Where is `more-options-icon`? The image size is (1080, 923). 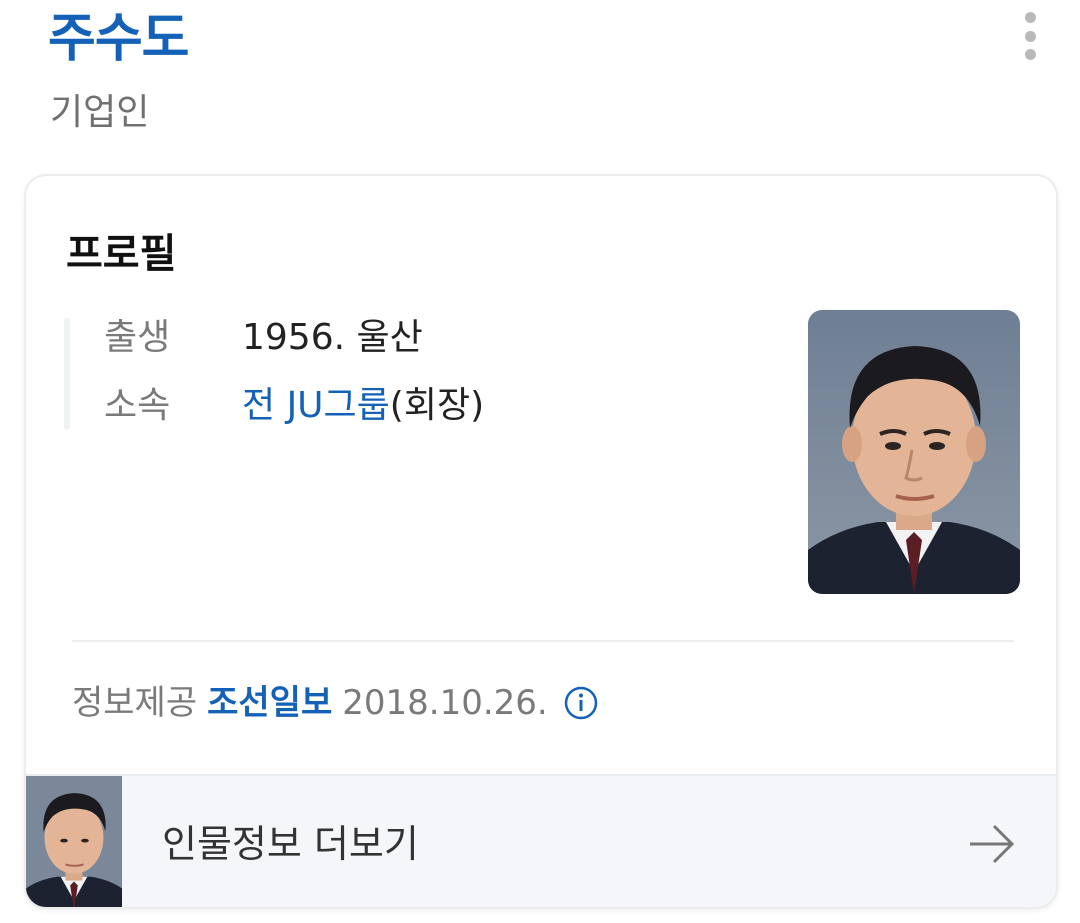 more-options-icon is located at coordinates (1030, 36).